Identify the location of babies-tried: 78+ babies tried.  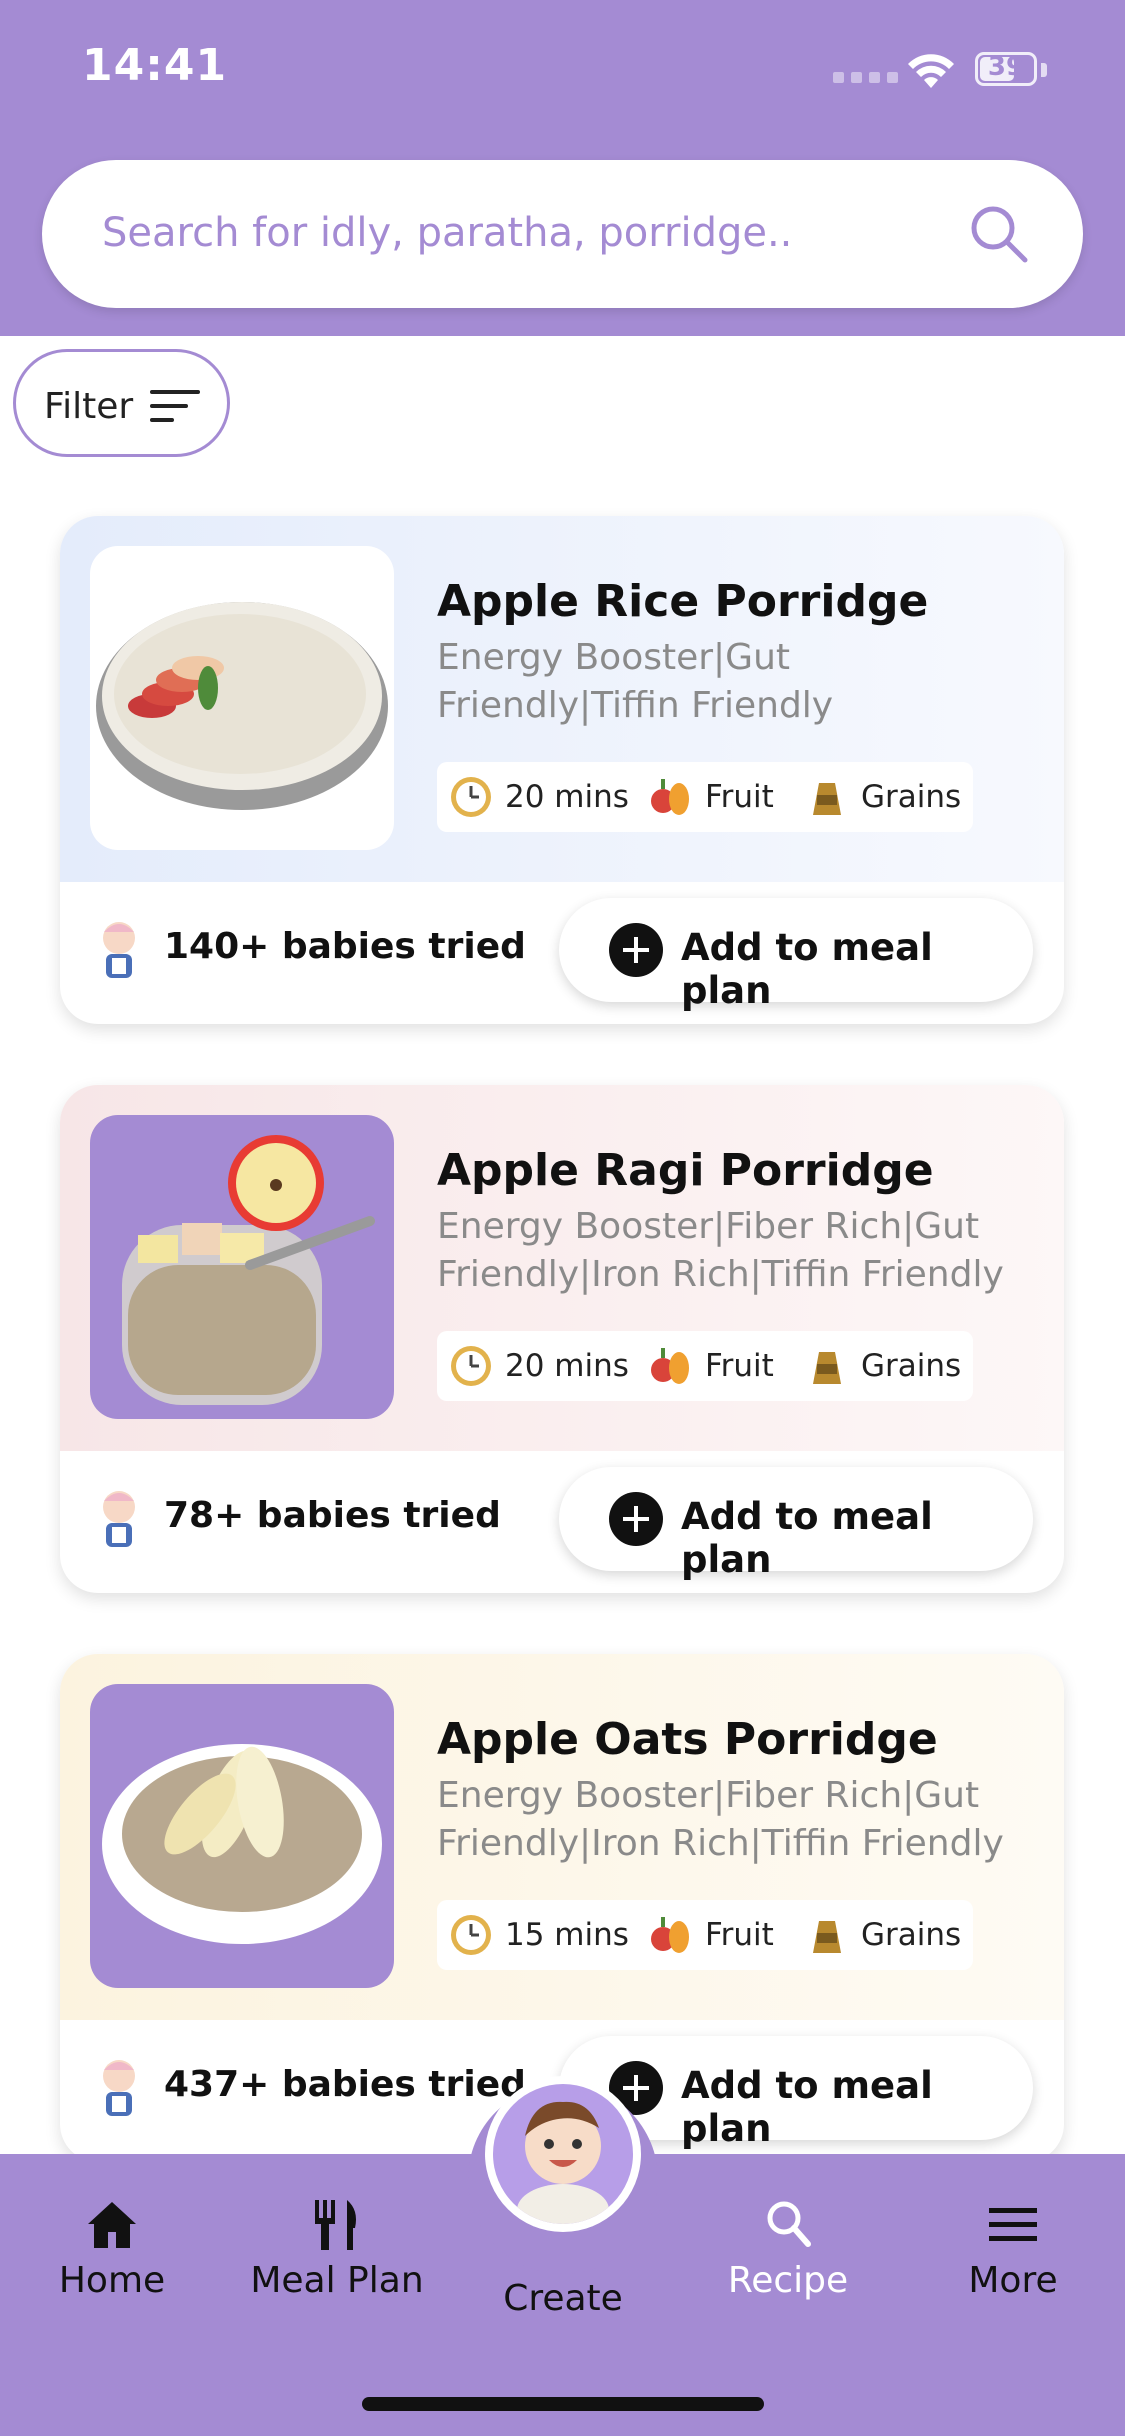
(332, 1515).